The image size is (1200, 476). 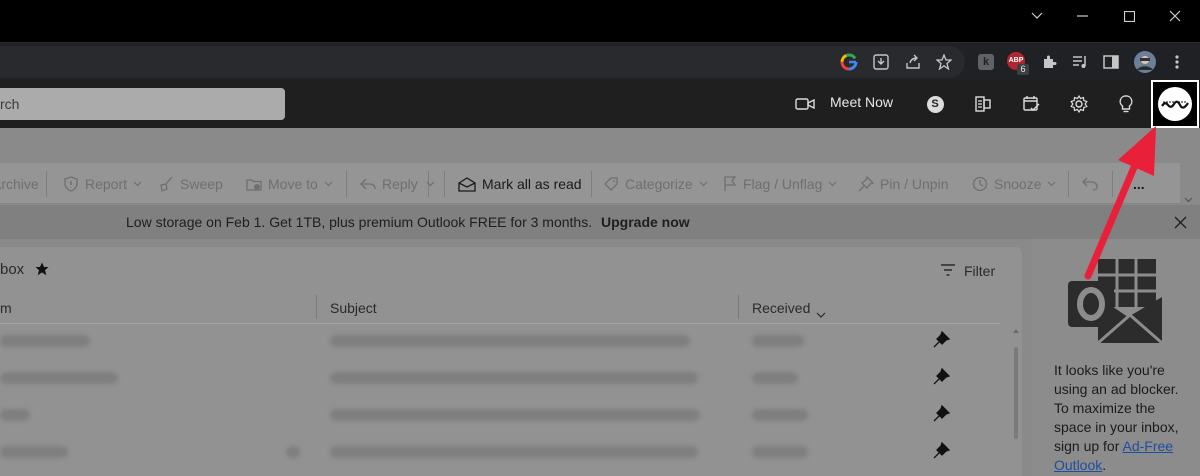 What do you see at coordinates (881, 62) in the screenshot?
I see `install-app-icon` at bounding box center [881, 62].